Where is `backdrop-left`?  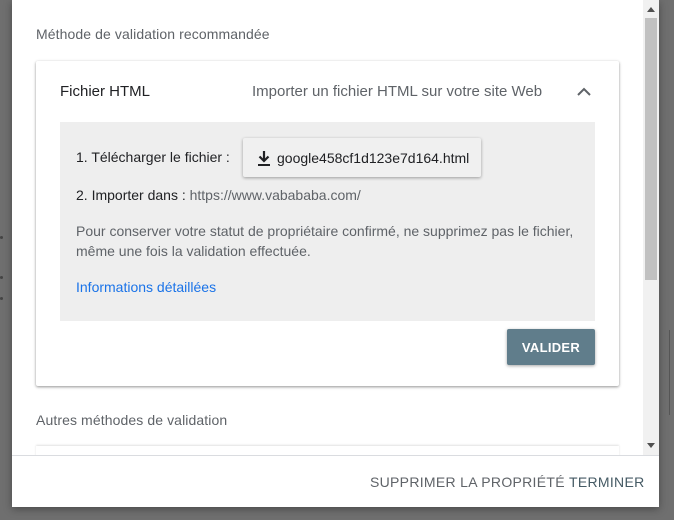 backdrop-left is located at coordinates (6, 260).